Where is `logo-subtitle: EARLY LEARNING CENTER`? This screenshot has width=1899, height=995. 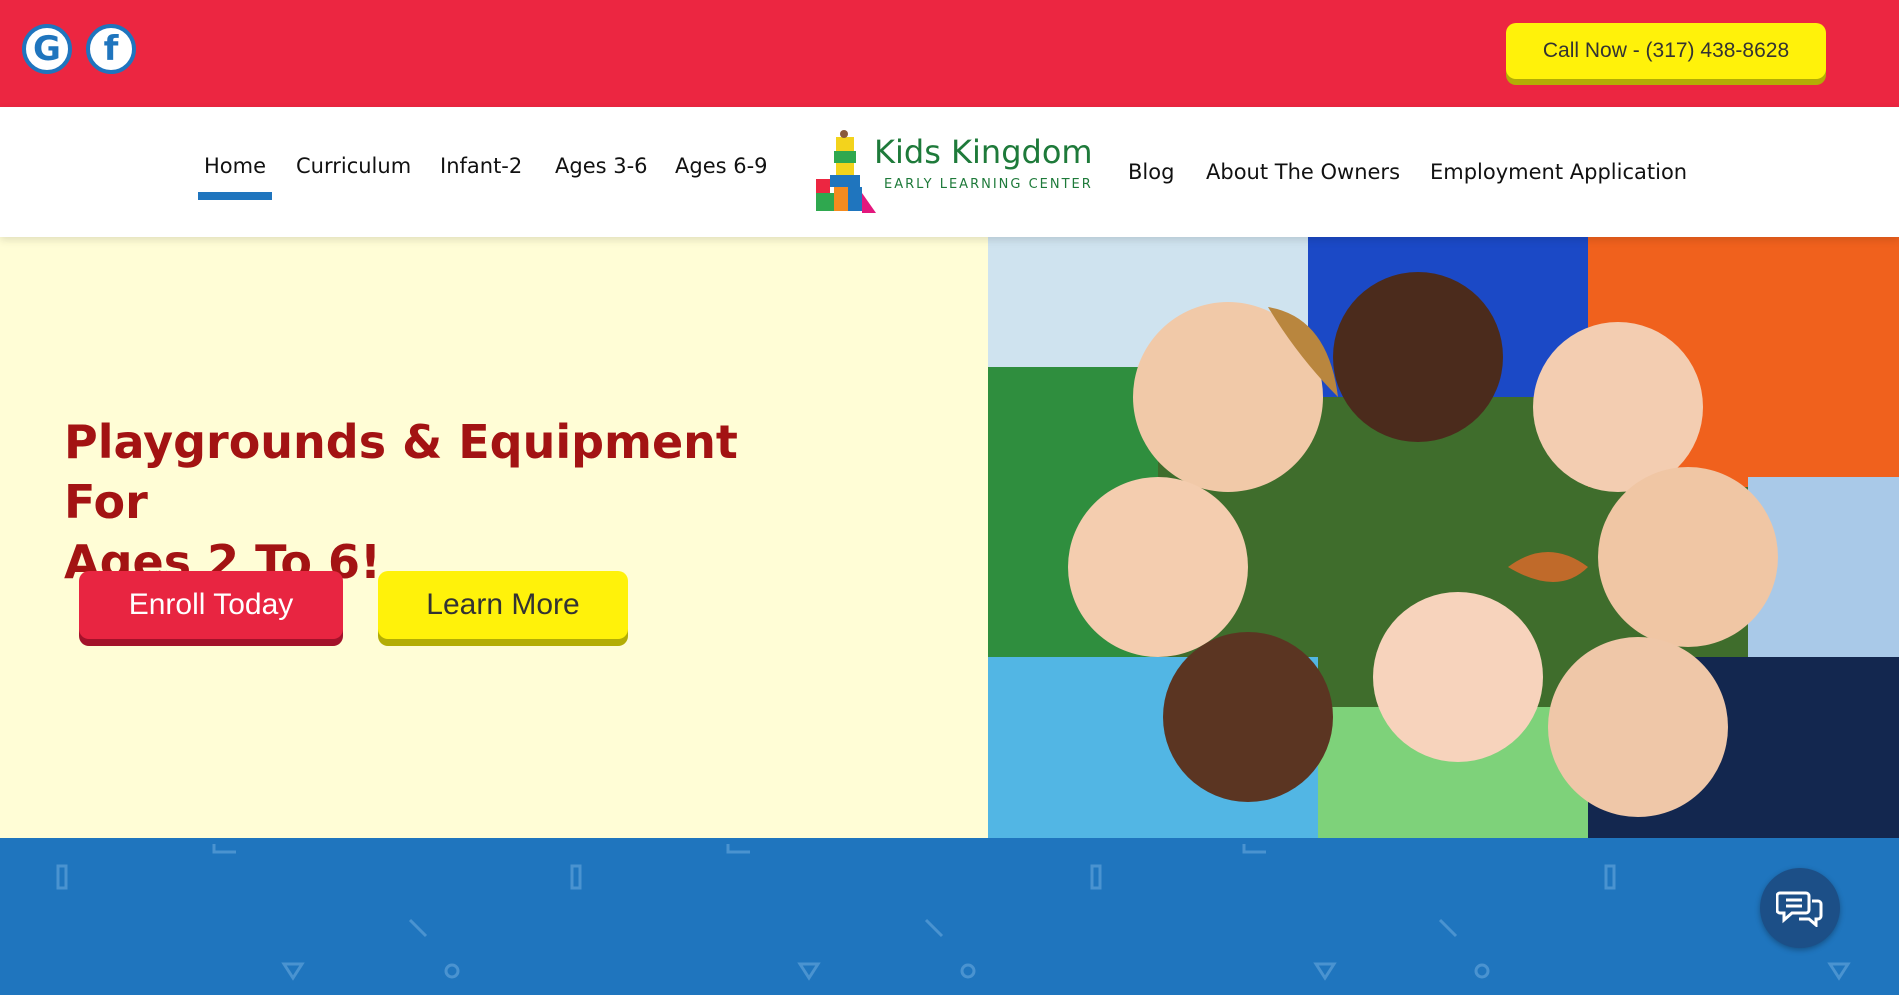
logo-subtitle: EARLY LEARNING CENTER is located at coordinates (988, 184).